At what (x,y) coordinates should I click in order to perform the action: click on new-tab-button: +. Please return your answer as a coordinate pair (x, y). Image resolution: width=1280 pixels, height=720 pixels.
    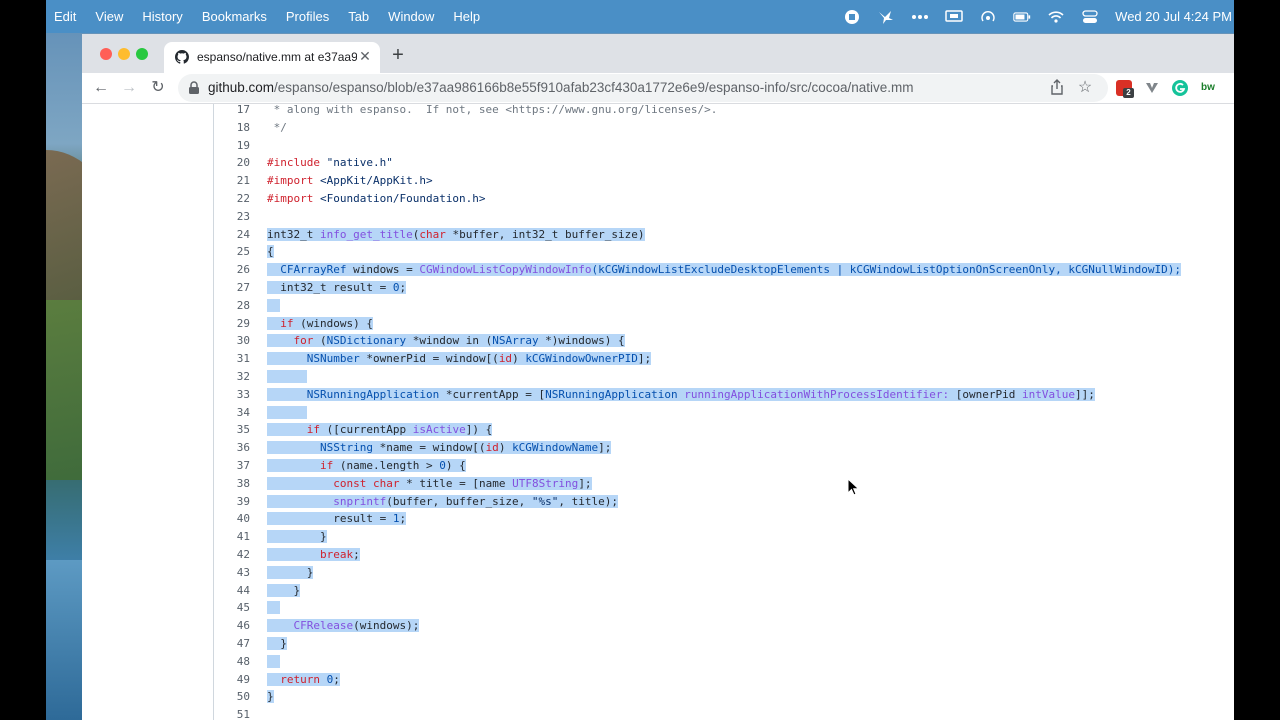
    Looking at the image, I should click on (398, 55).